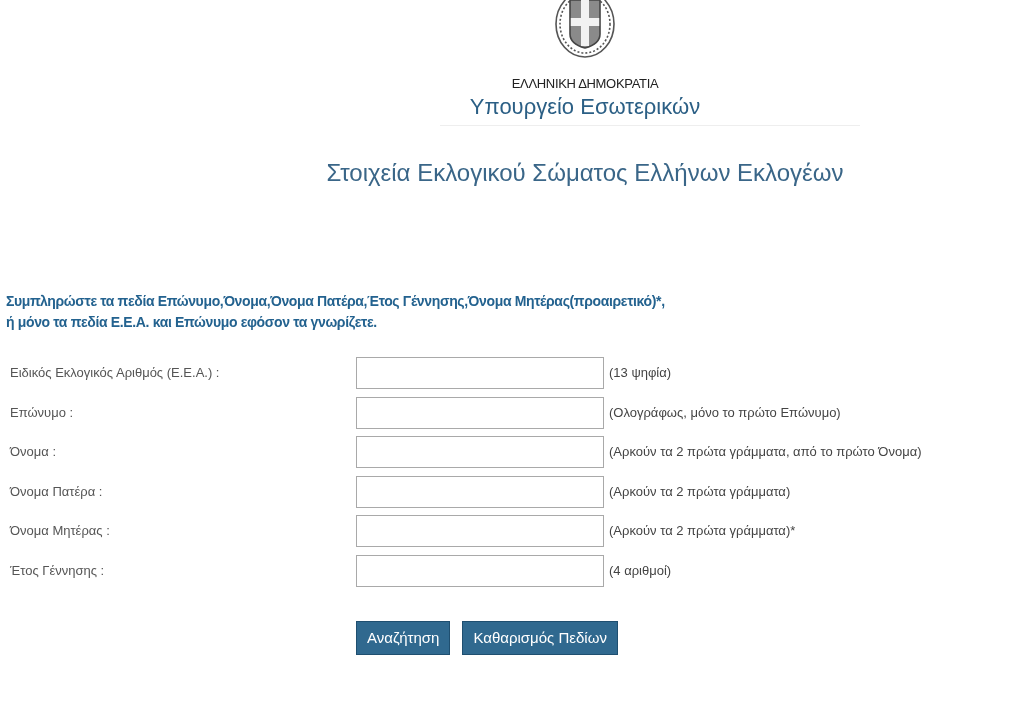 The height and width of the screenshot is (716, 1024). What do you see at coordinates (640, 570) in the screenshot?
I see `field-hint: (4 αριθμοί)` at bounding box center [640, 570].